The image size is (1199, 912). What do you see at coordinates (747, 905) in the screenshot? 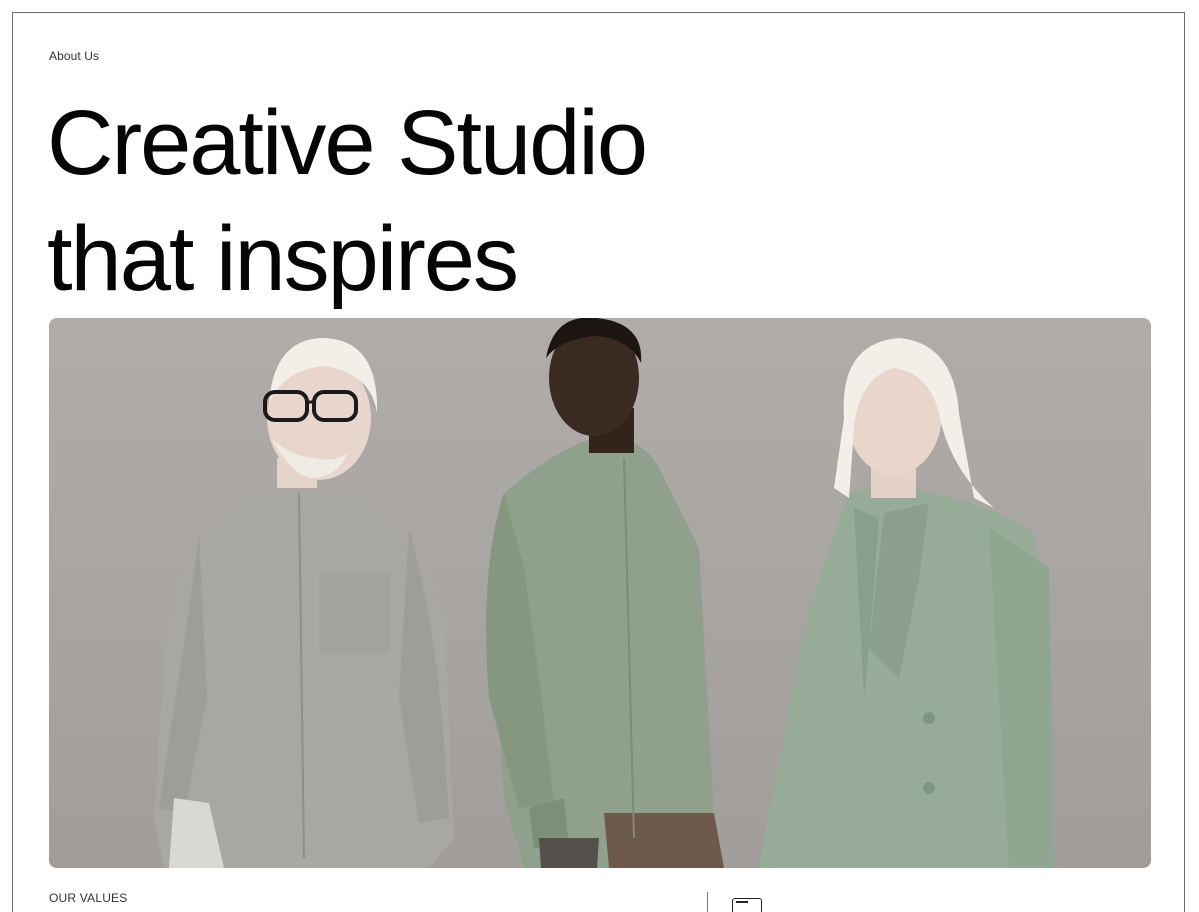
I see `card-icon` at bounding box center [747, 905].